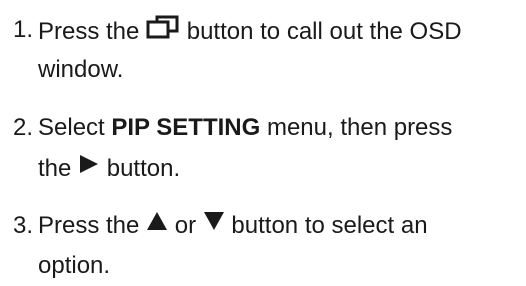 This screenshot has height=286, width=526. What do you see at coordinates (359, 127) in the screenshot?
I see `step-text: menu, then press` at bounding box center [359, 127].